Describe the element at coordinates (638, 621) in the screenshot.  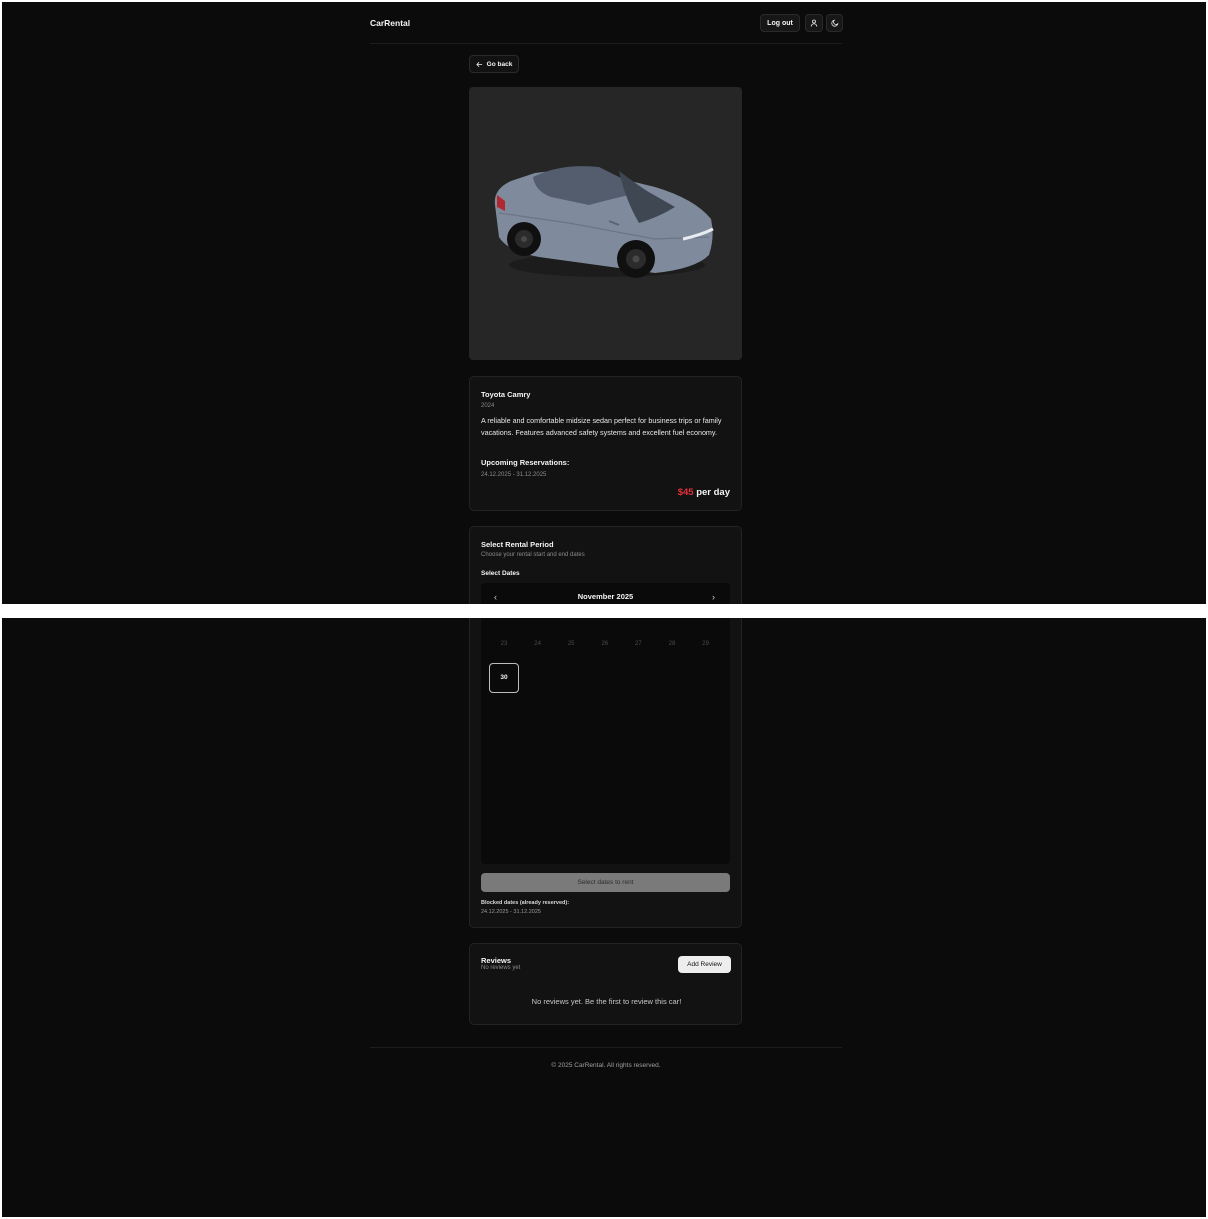
I see `calendar-day: 20` at that location.